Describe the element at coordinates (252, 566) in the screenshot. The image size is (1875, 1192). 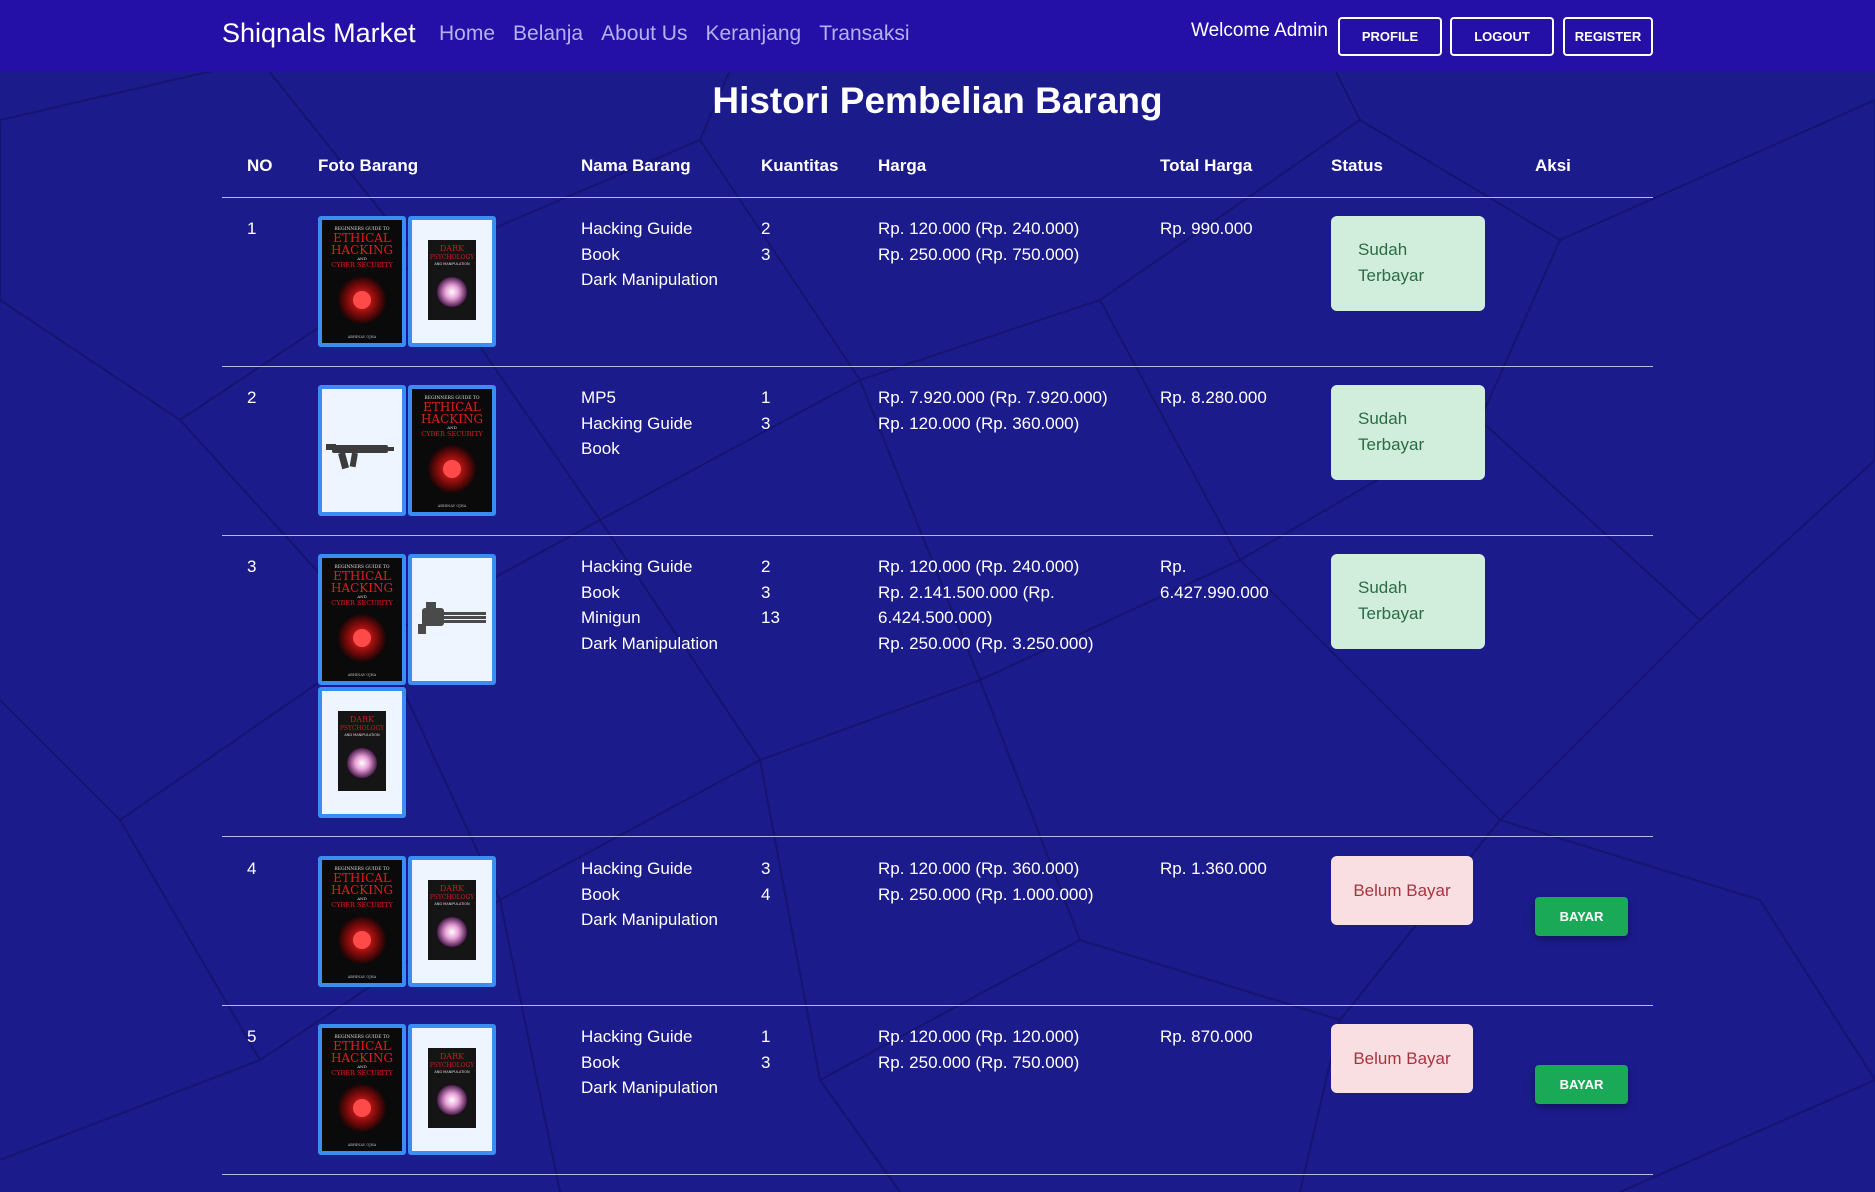
I see `row-number: 3` at that location.